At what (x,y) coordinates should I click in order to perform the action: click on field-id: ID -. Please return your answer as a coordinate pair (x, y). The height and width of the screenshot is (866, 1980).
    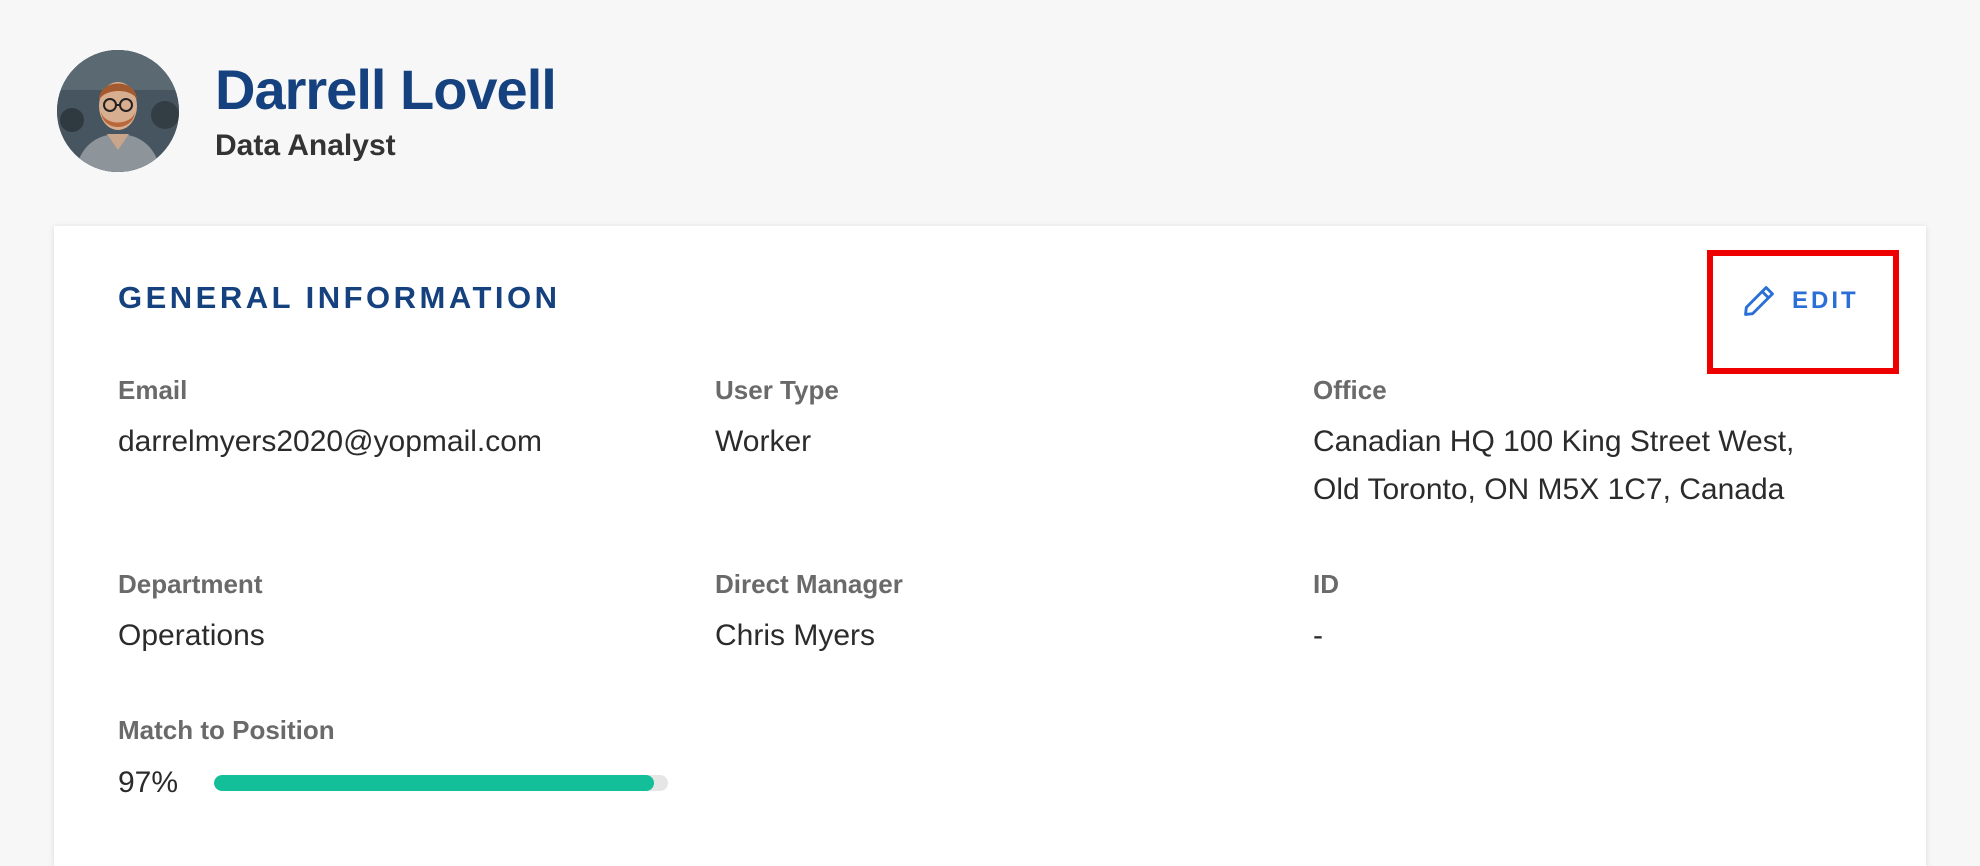
    Looking at the image, I should click on (1326, 614).